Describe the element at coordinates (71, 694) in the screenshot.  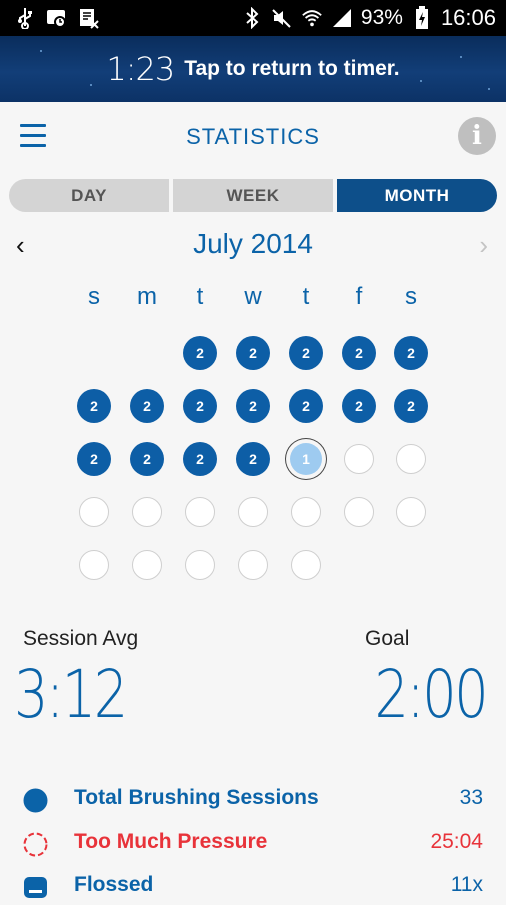
I see `session-avg-value: 3:12` at that location.